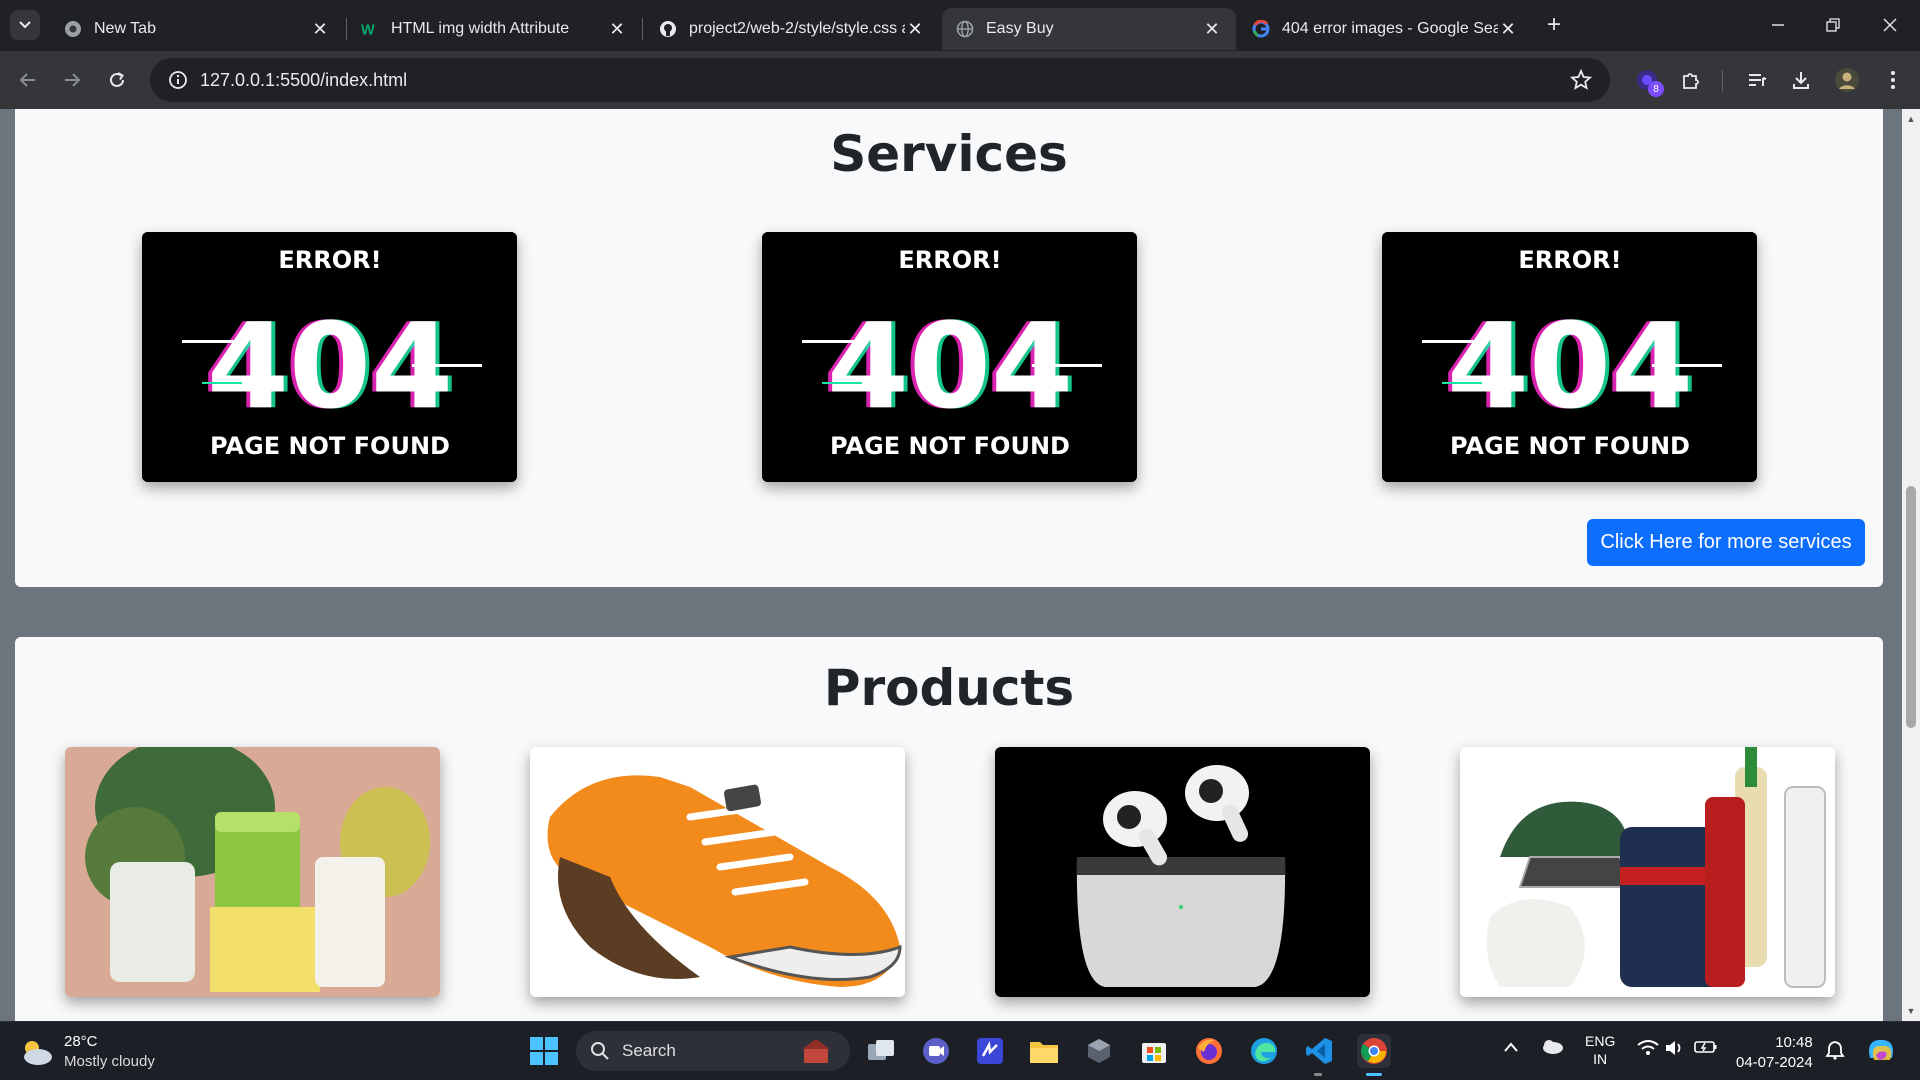 The height and width of the screenshot is (1080, 1920). I want to click on github-icon, so click(668, 29).